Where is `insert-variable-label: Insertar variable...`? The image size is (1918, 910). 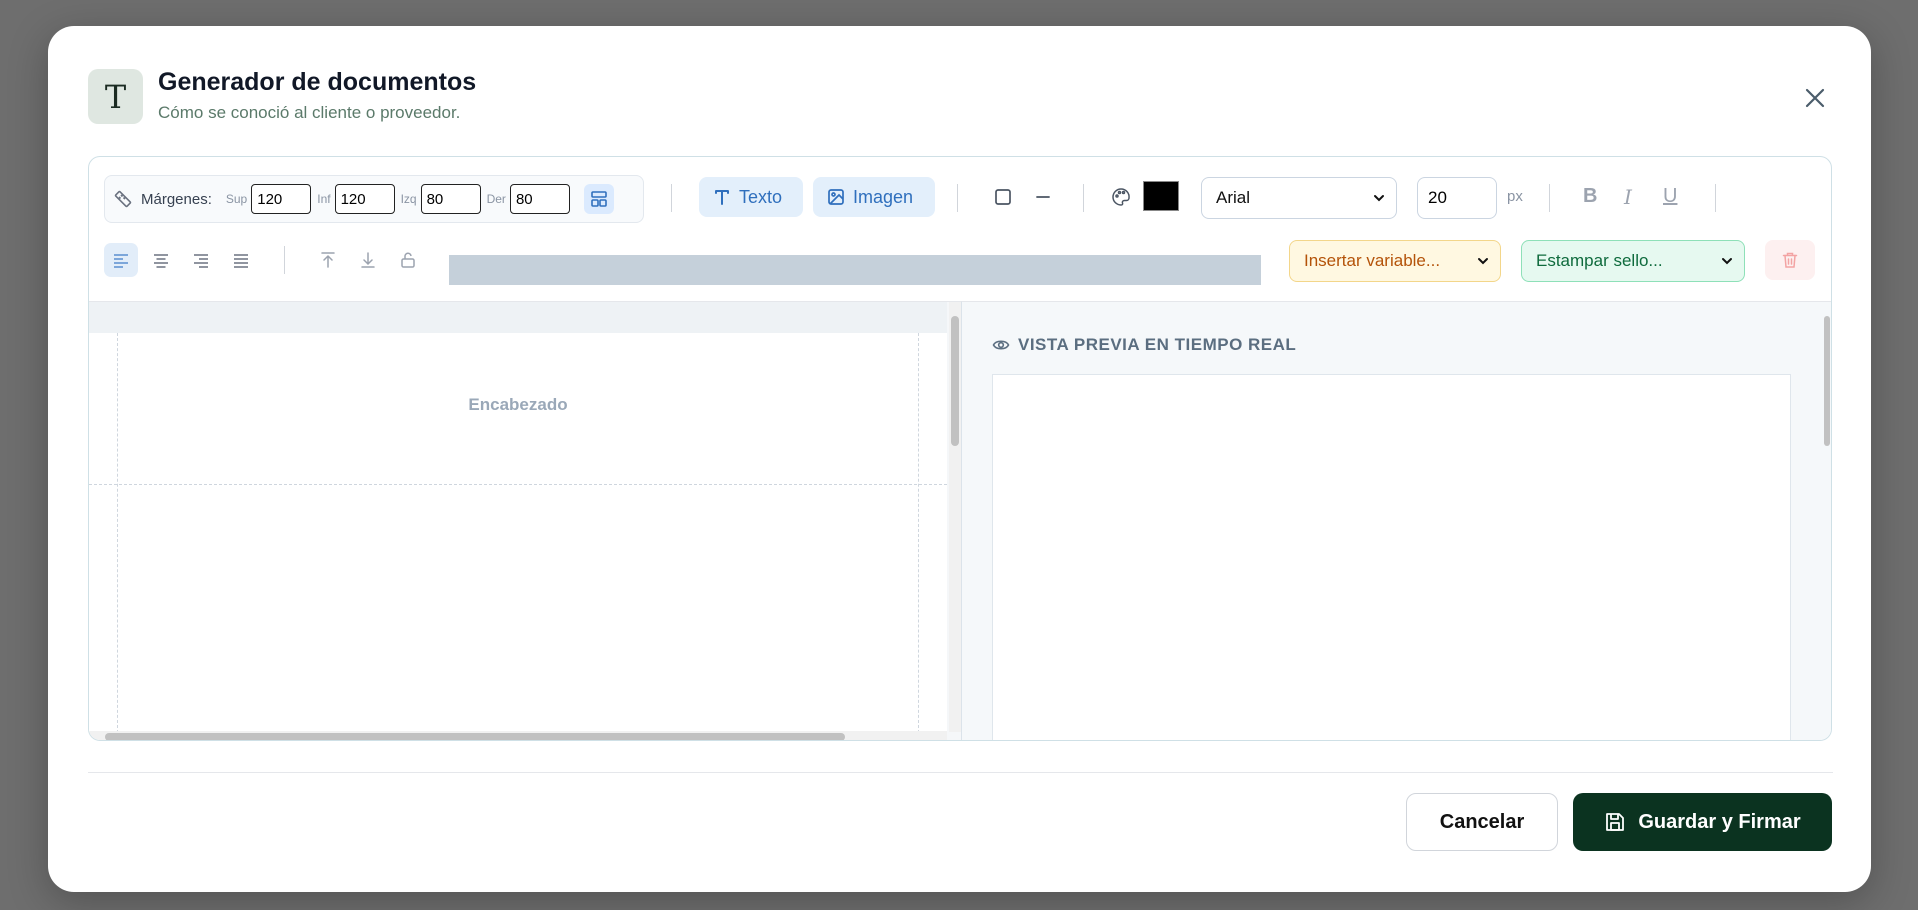 insert-variable-label: Insertar variable... is located at coordinates (1372, 260).